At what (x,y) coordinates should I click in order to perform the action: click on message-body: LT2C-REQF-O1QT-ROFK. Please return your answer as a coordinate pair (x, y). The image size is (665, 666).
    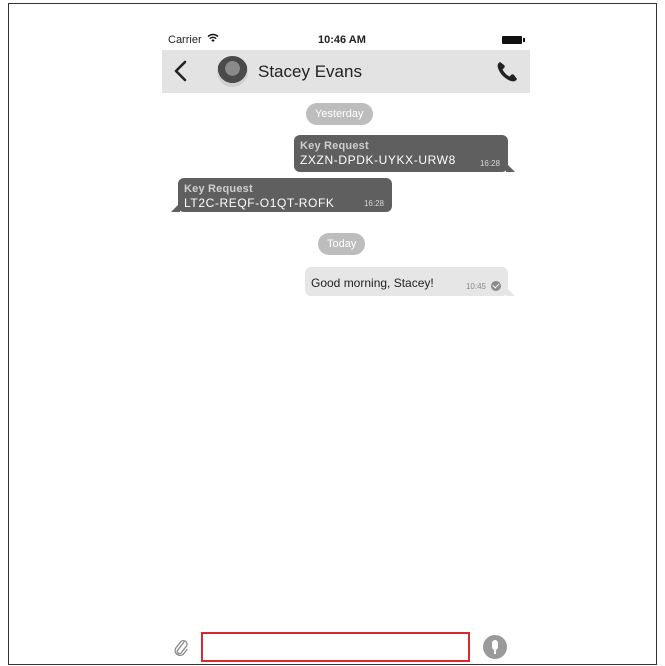
    Looking at the image, I should click on (259, 203).